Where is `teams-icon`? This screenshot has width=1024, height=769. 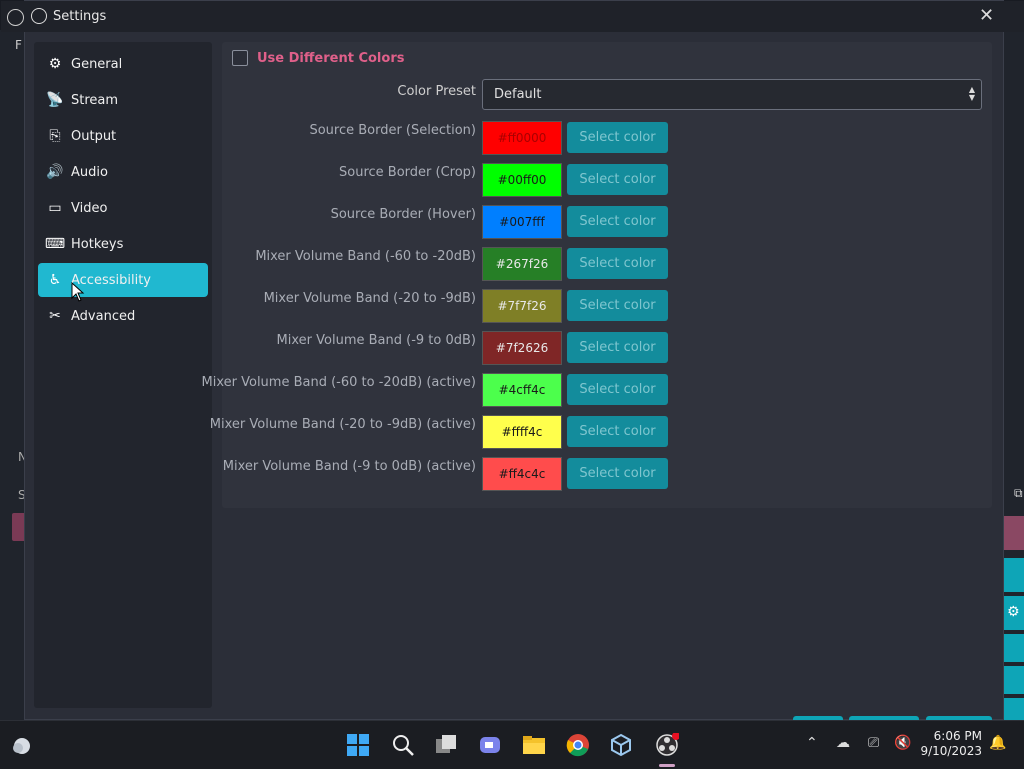
teams-icon is located at coordinates (490, 745).